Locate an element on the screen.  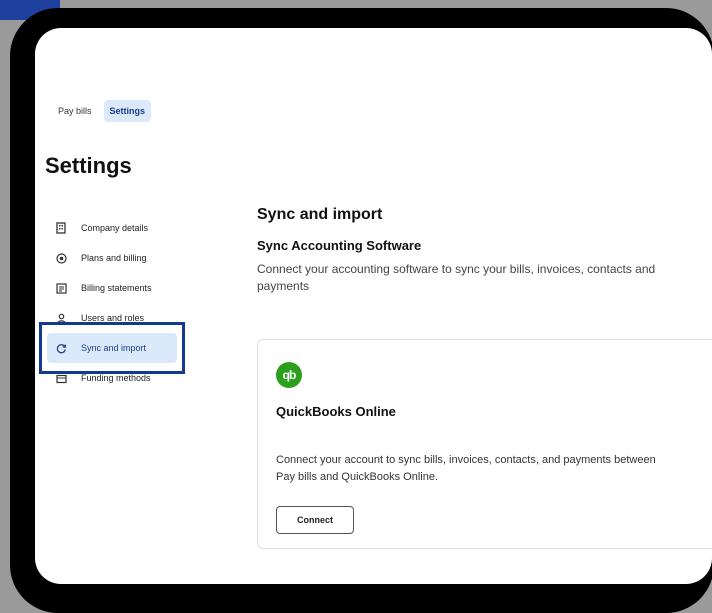
sidebar-item-label: Billing statements is located at coordinates (116, 288).